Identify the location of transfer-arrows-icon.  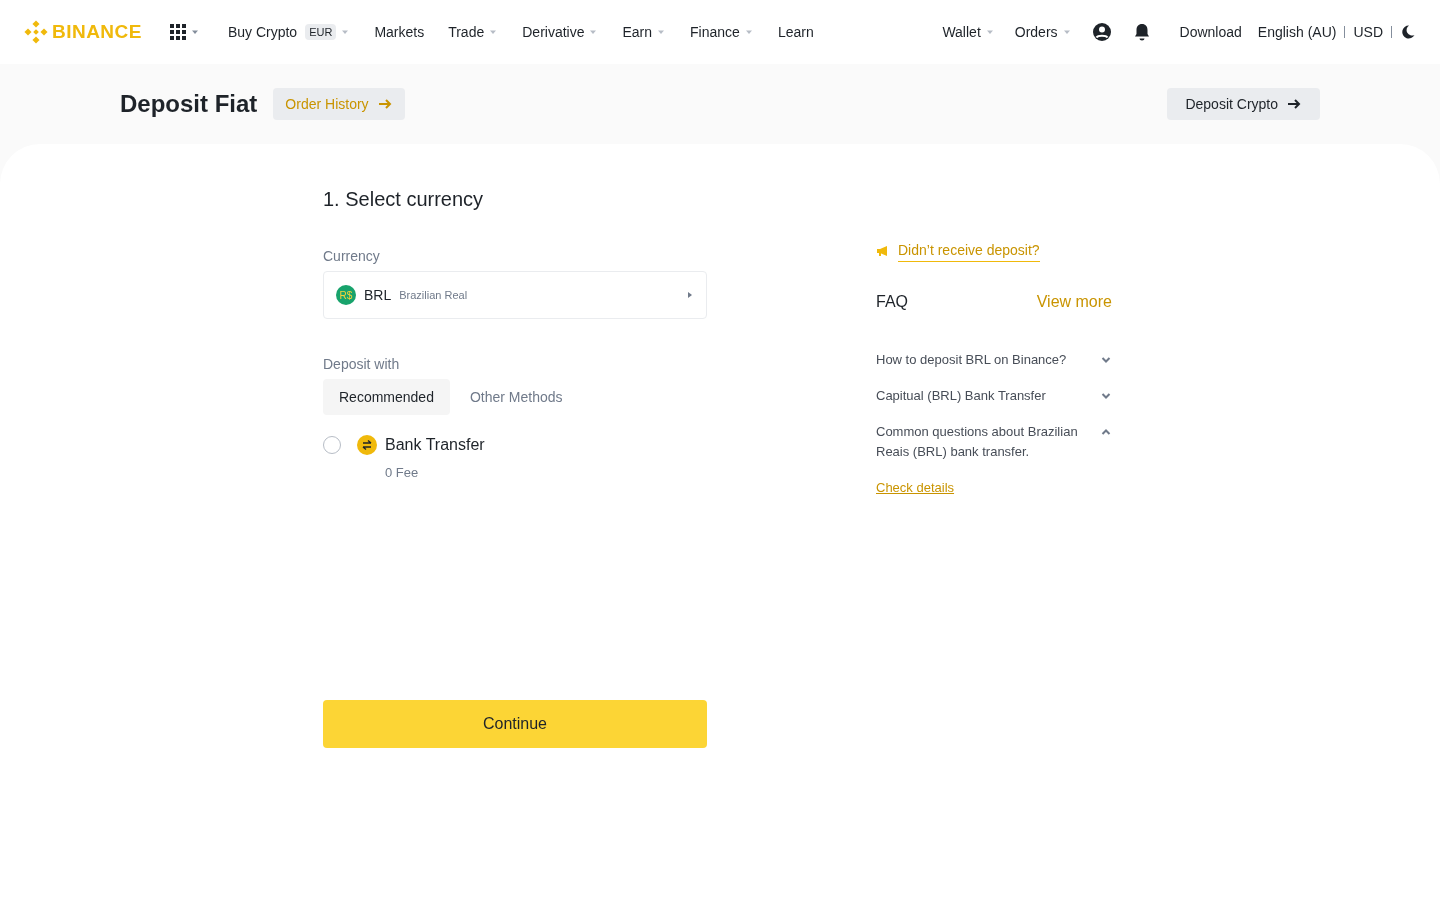
(367, 445).